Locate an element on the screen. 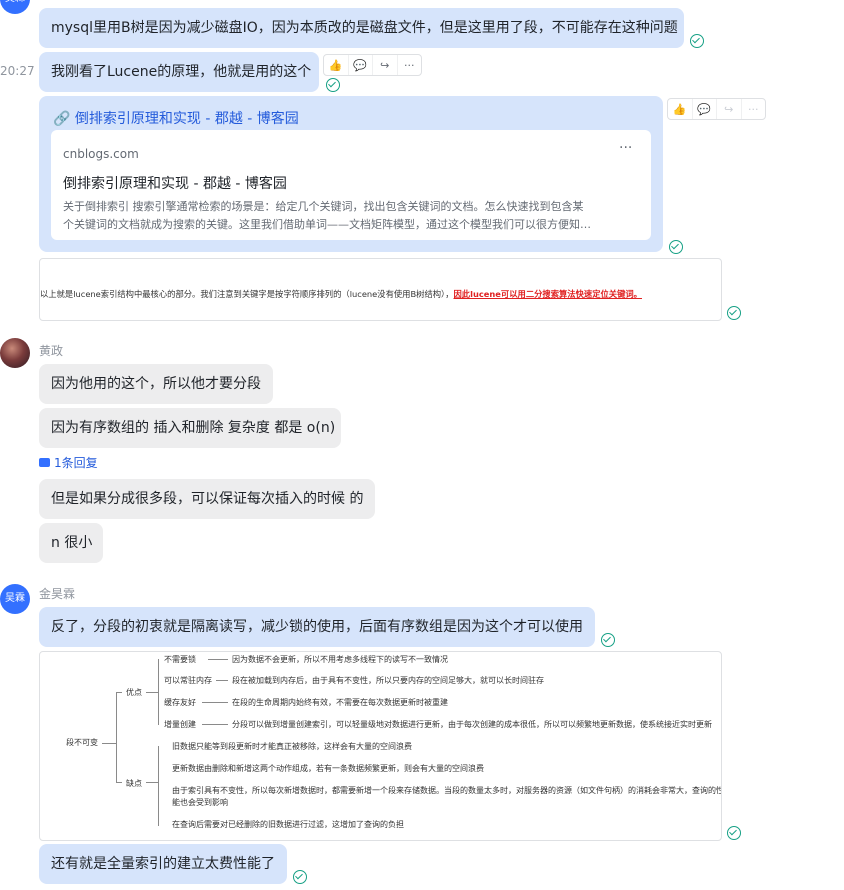 This screenshot has width=844, height=890. message-text: 因为他用的这个，所以他才要分段 is located at coordinates (156, 384).